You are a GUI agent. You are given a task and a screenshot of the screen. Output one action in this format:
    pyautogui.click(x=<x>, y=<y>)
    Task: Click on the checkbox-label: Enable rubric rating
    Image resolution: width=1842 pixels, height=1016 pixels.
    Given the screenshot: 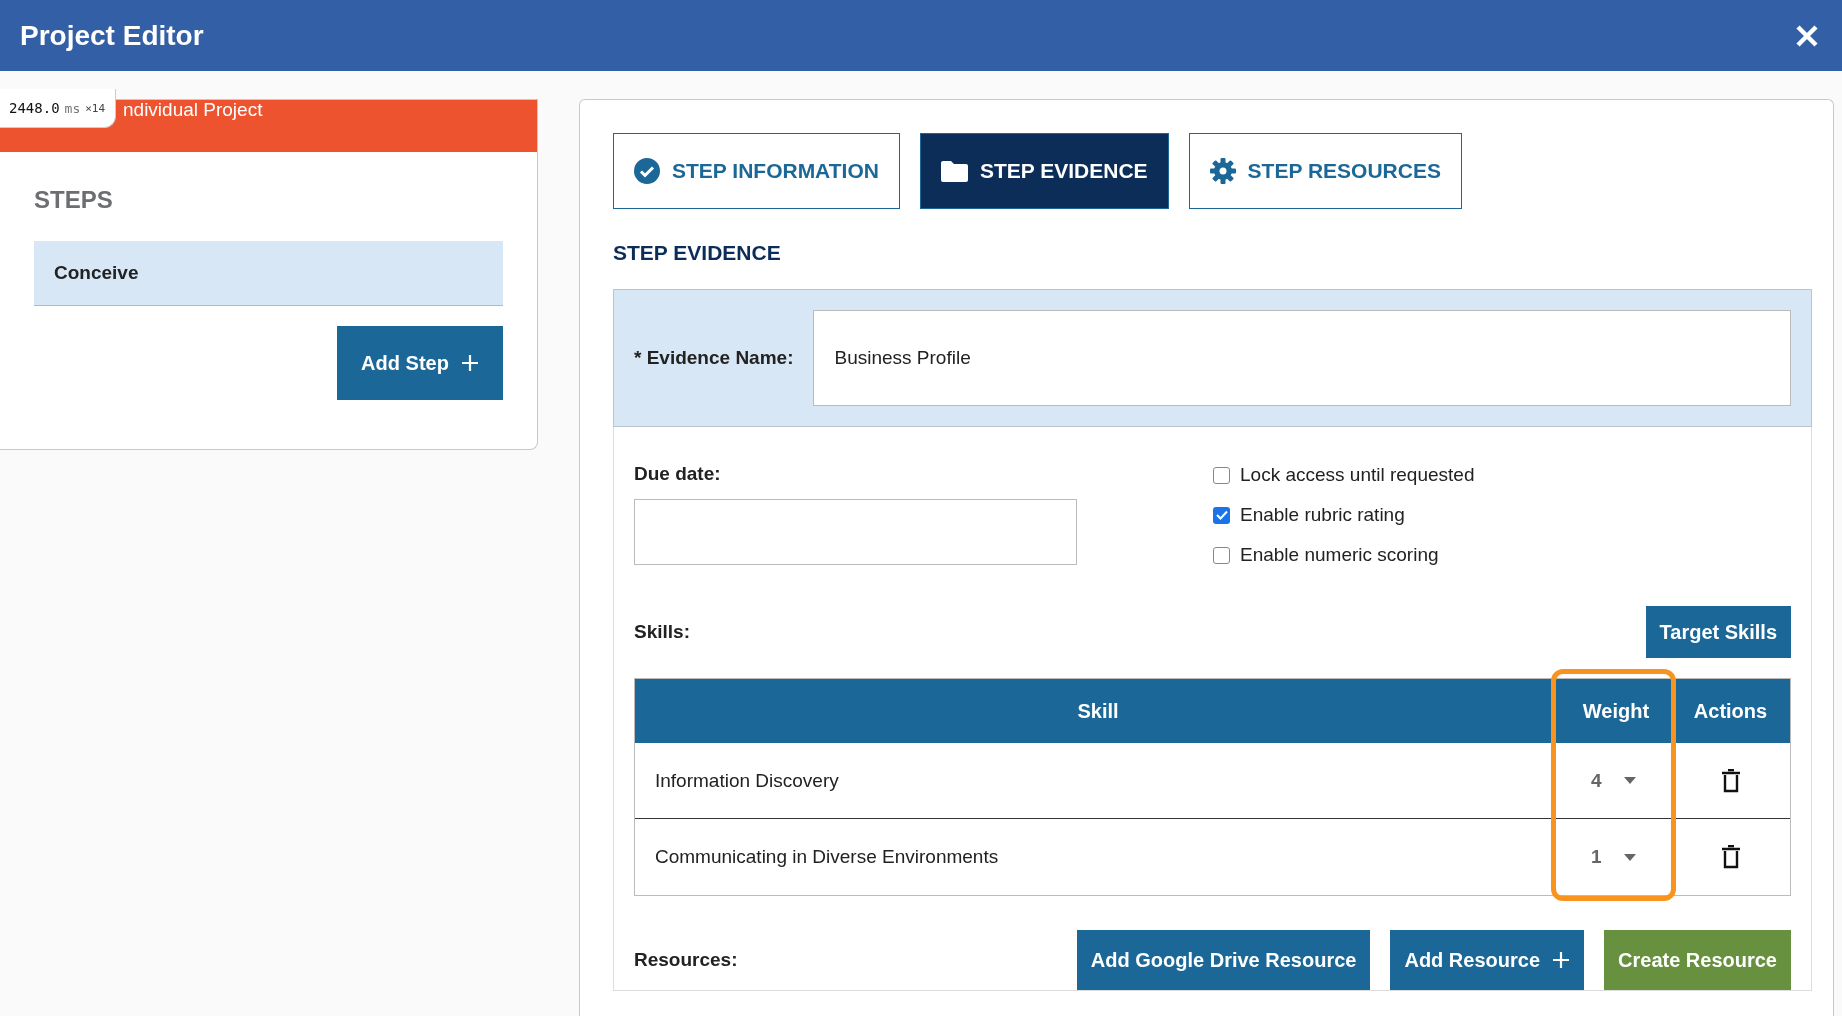 What is the action you would take?
    pyautogui.click(x=1322, y=515)
    